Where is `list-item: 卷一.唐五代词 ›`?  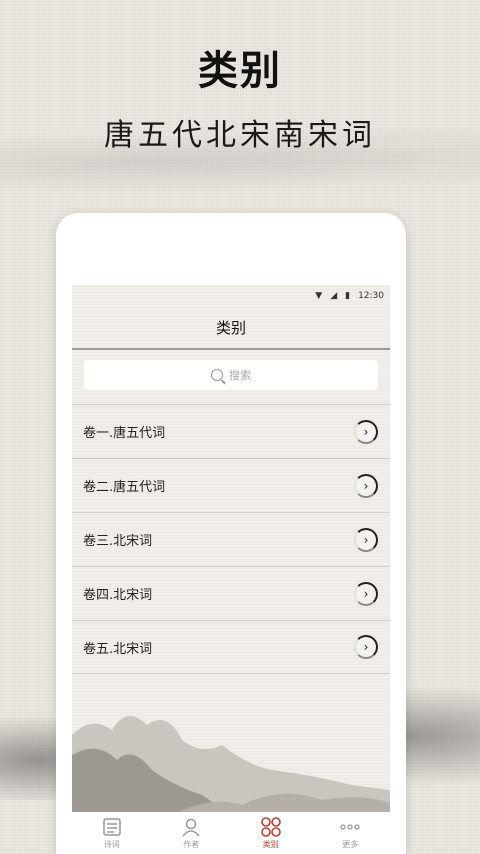
list-item: 卷一.唐五代词 › is located at coordinates (231, 431).